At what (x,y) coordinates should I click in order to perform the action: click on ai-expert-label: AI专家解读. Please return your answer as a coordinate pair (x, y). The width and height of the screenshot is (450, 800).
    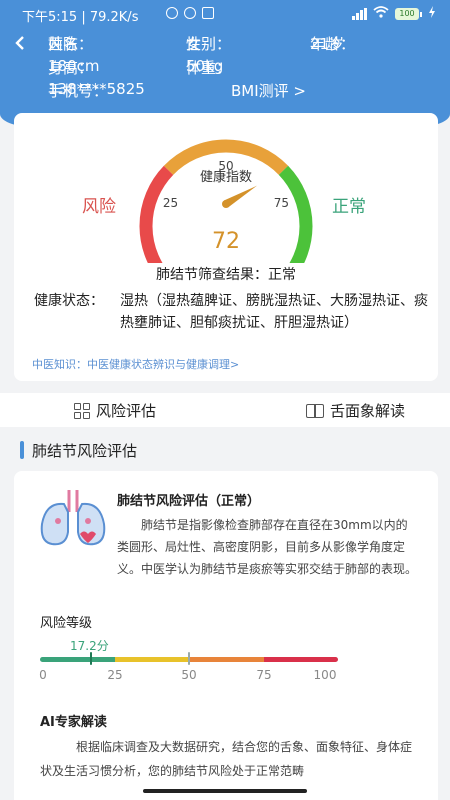
    Looking at the image, I should click on (73, 722).